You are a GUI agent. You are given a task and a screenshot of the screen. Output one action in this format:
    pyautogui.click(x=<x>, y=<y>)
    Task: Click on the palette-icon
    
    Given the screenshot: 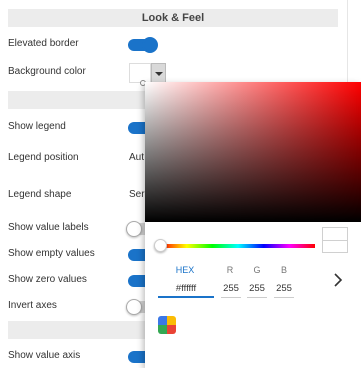 What is the action you would take?
    pyautogui.click(x=167, y=325)
    